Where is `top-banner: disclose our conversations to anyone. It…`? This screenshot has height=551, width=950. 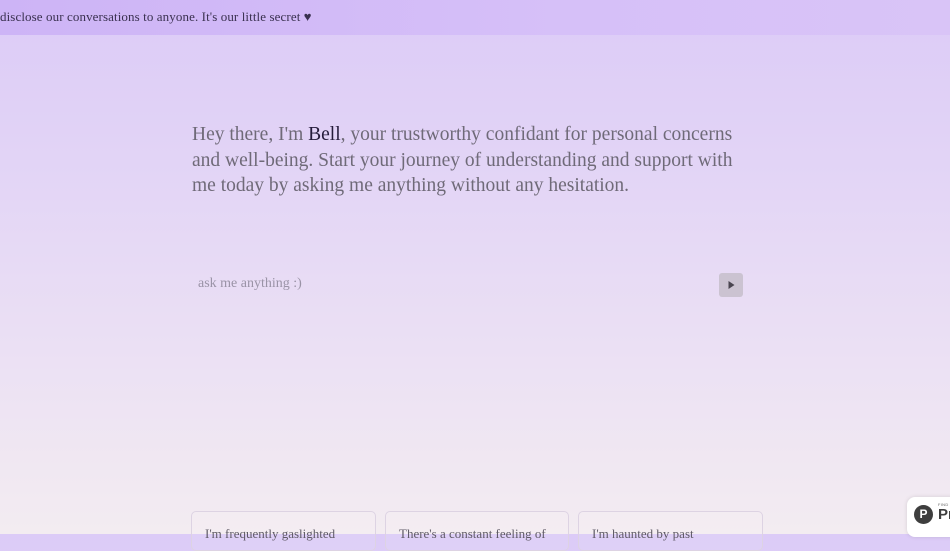 top-banner: disclose our conversations to anyone. It… is located at coordinates (475, 17).